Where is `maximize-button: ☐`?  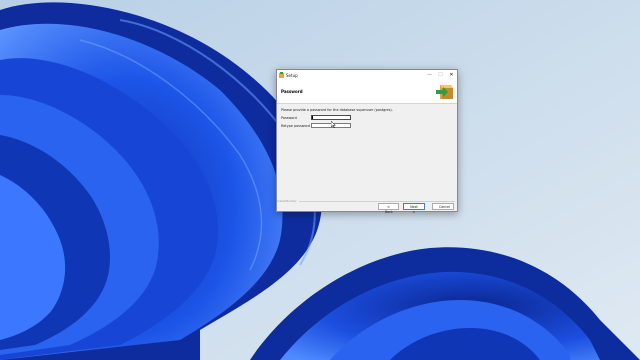 maximize-button: ☐ is located at coordinates (440, 75).